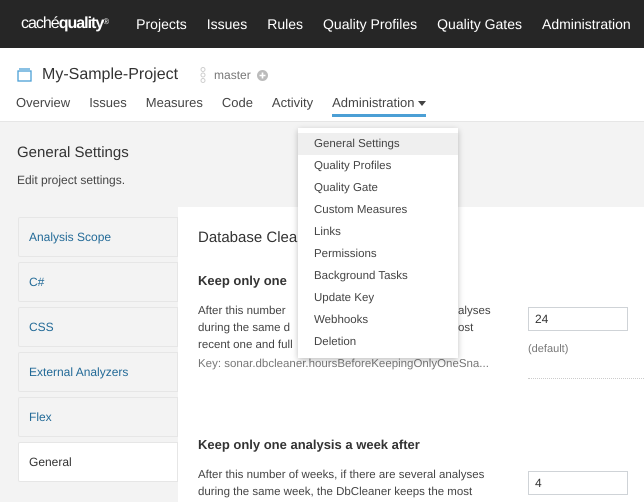 Image resolution: width=644 pixels, height=502 pixels. What do you see at coordinates (378, 232) in the screenshot?
I see `menu-item: Links` at bounding box center [378, 232].